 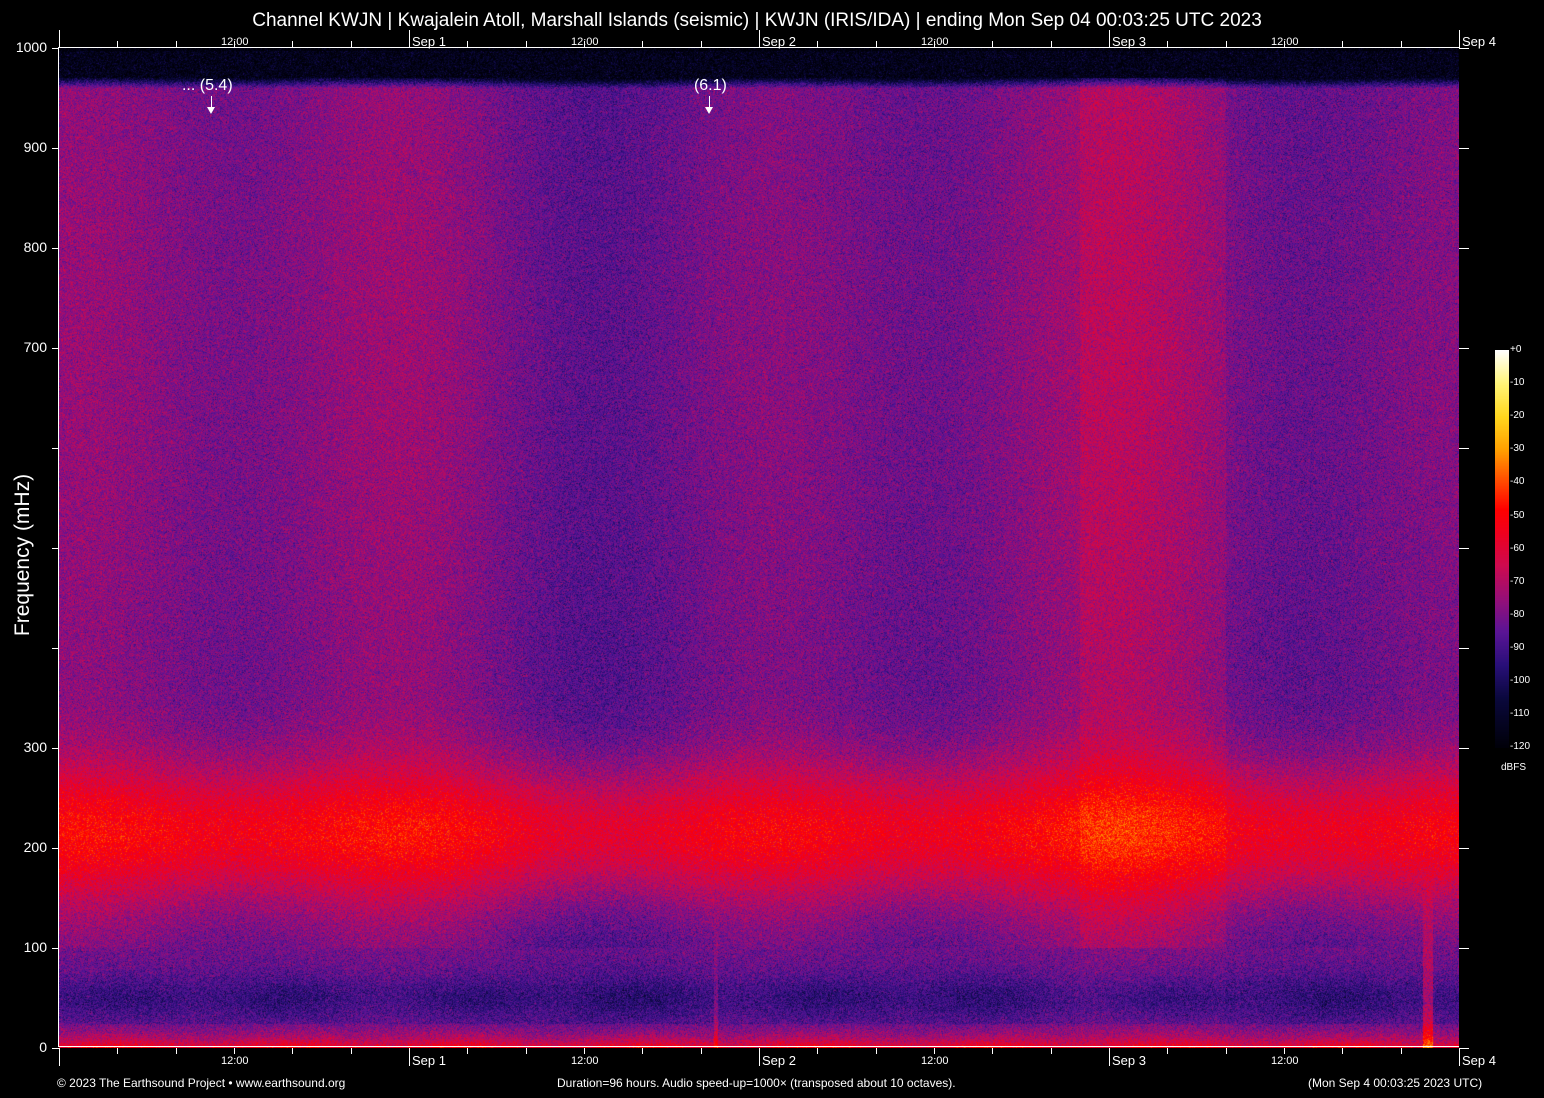 What do you see at coordinates (1517, 449) in the screenshot?
I see `colorbar-tick-label: -30` at bounding box center [1517, 449].